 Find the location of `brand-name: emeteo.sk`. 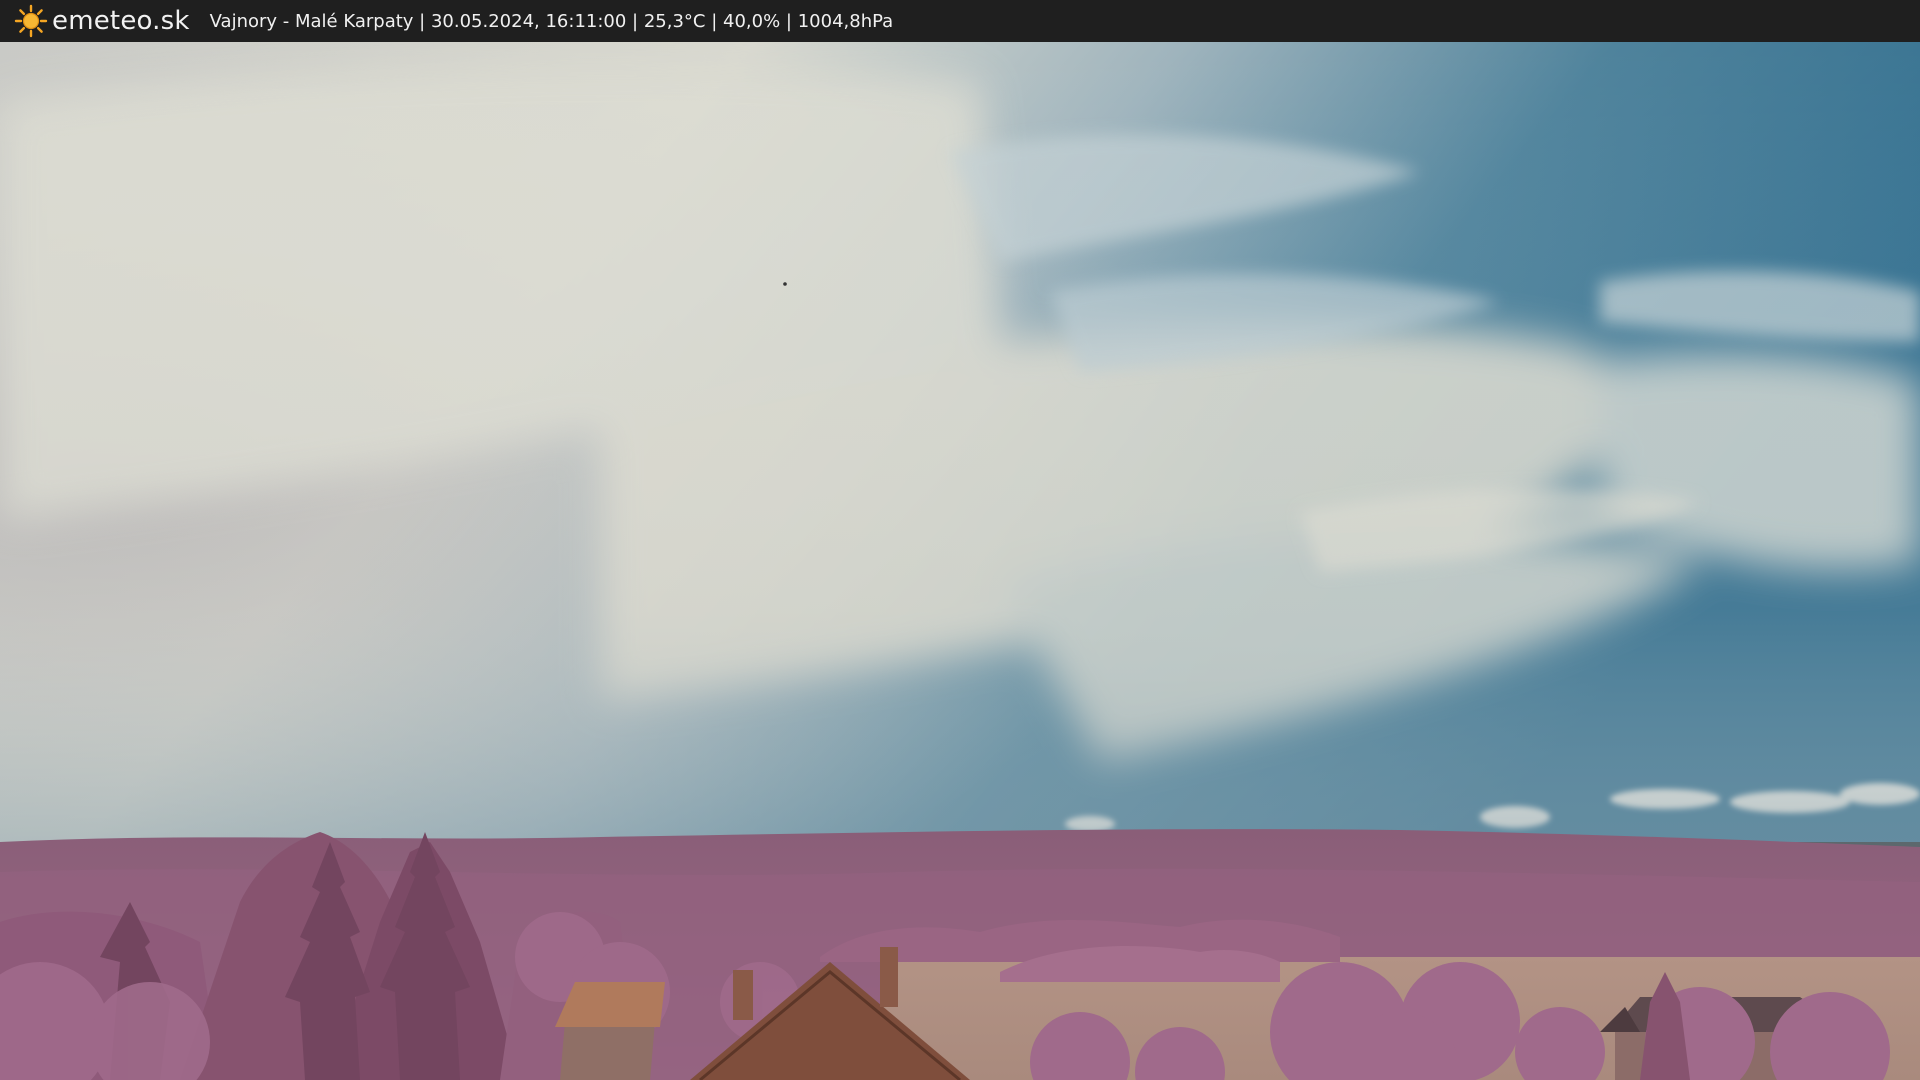

brand-name: emeteo.sk is located at coordinates (121, 21).